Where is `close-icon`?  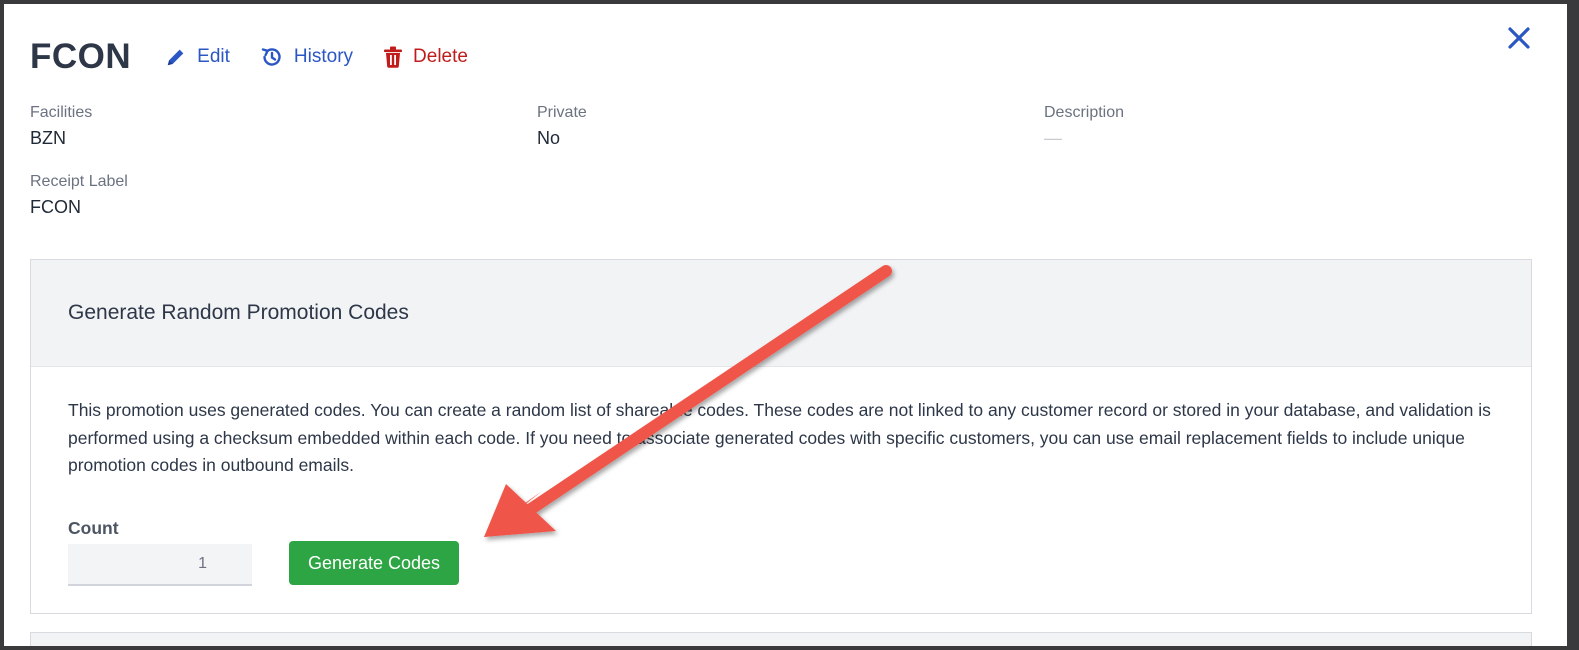
close-icon is located at coordinates (1519, 38).